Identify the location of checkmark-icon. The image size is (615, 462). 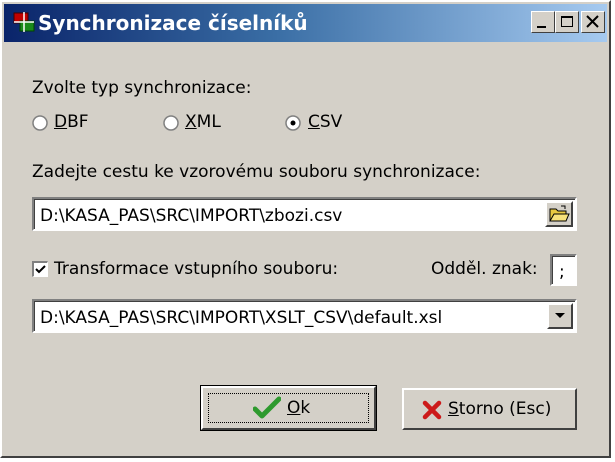
(40, 269).